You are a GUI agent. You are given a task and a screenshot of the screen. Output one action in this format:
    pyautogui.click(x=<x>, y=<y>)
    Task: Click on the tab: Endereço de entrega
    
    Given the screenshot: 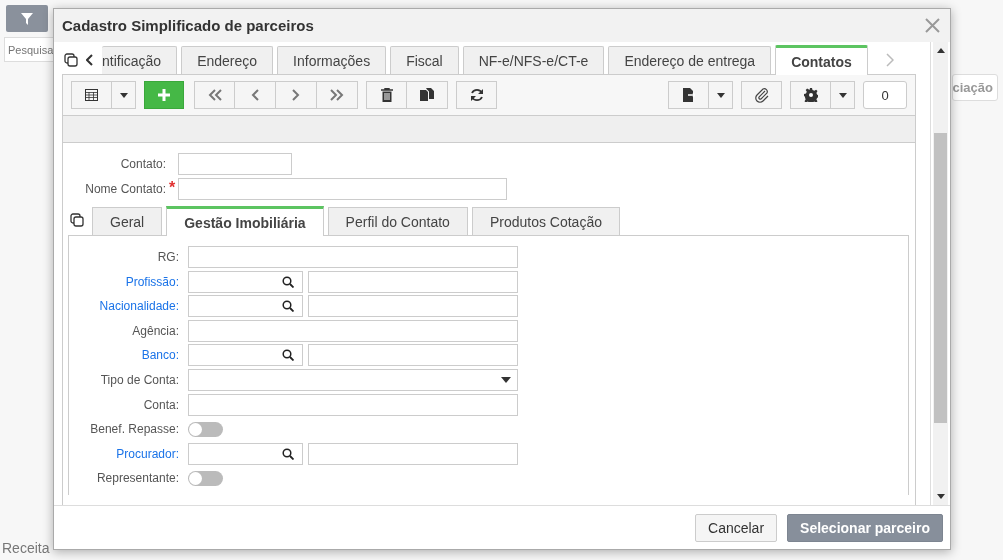 What is the action you would take?
    pyautogui.click(x=690, y=60)
    